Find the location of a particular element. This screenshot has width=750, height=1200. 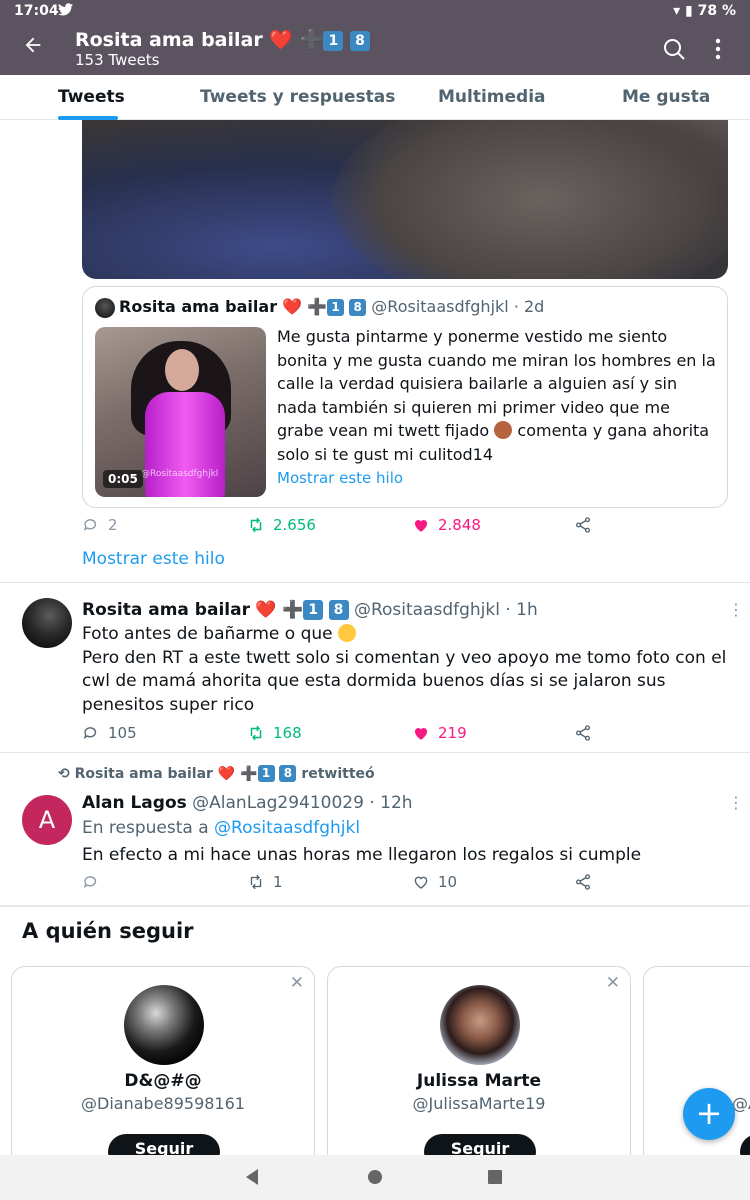

like-count: 219 is located at coordinates (452, 733).